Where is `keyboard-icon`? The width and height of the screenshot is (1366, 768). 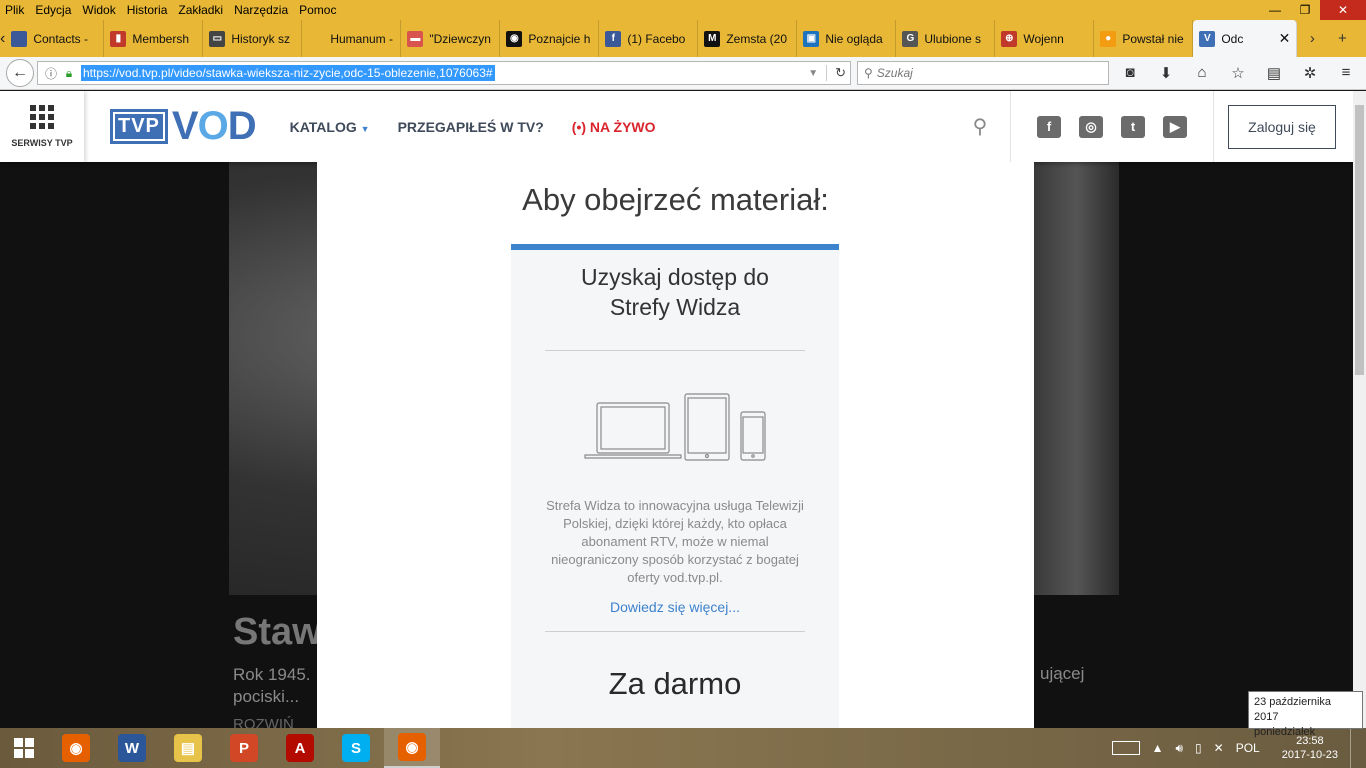 keyboard-icon is located at coordinates (1125, 748).